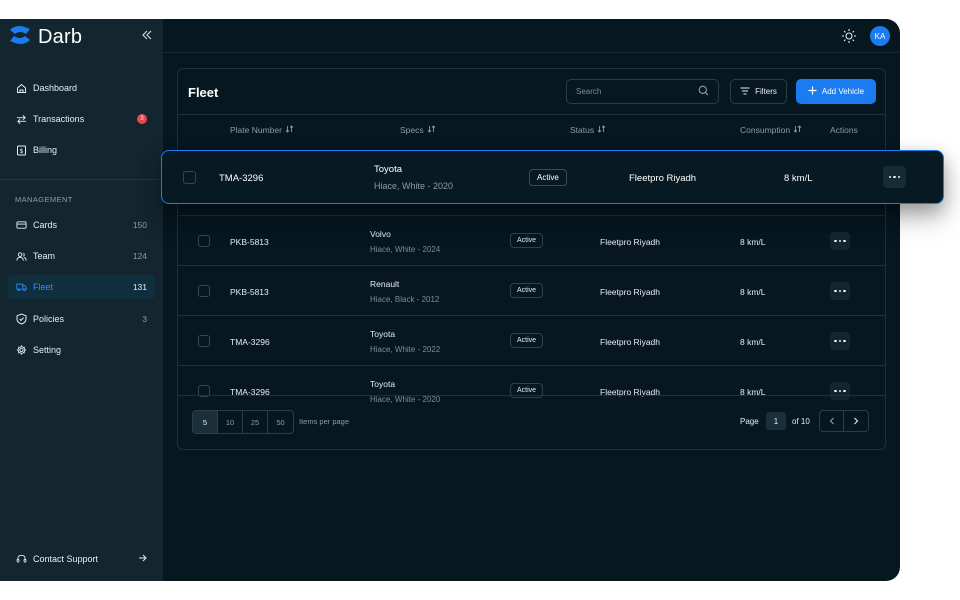 This screenshot has width=960, height=600. I want to click on transfer-icon, so click(21, 119).